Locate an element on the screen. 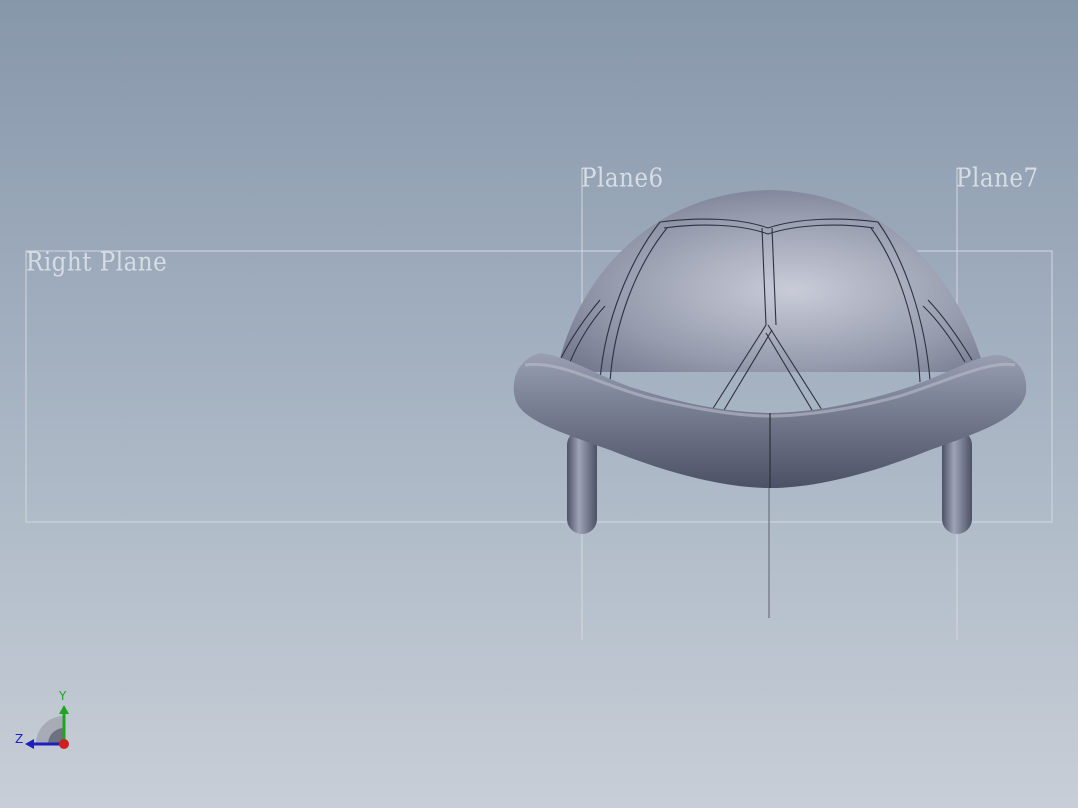  x-axis-dot is located at coordinates (64, 744).